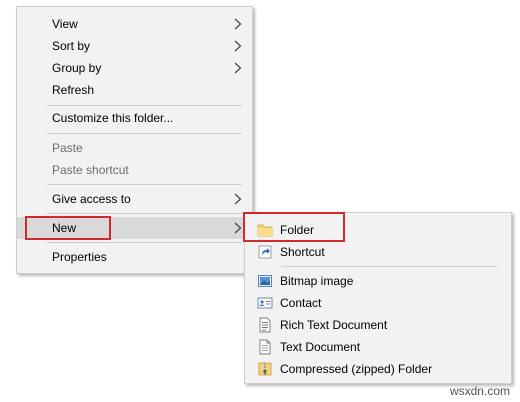 This screenshot has height=402, width=520. Describe the element at coordinates (134, 170) in the screenshot. I see `menu-item-paste-shortcut: Paste shortcut` at that location.